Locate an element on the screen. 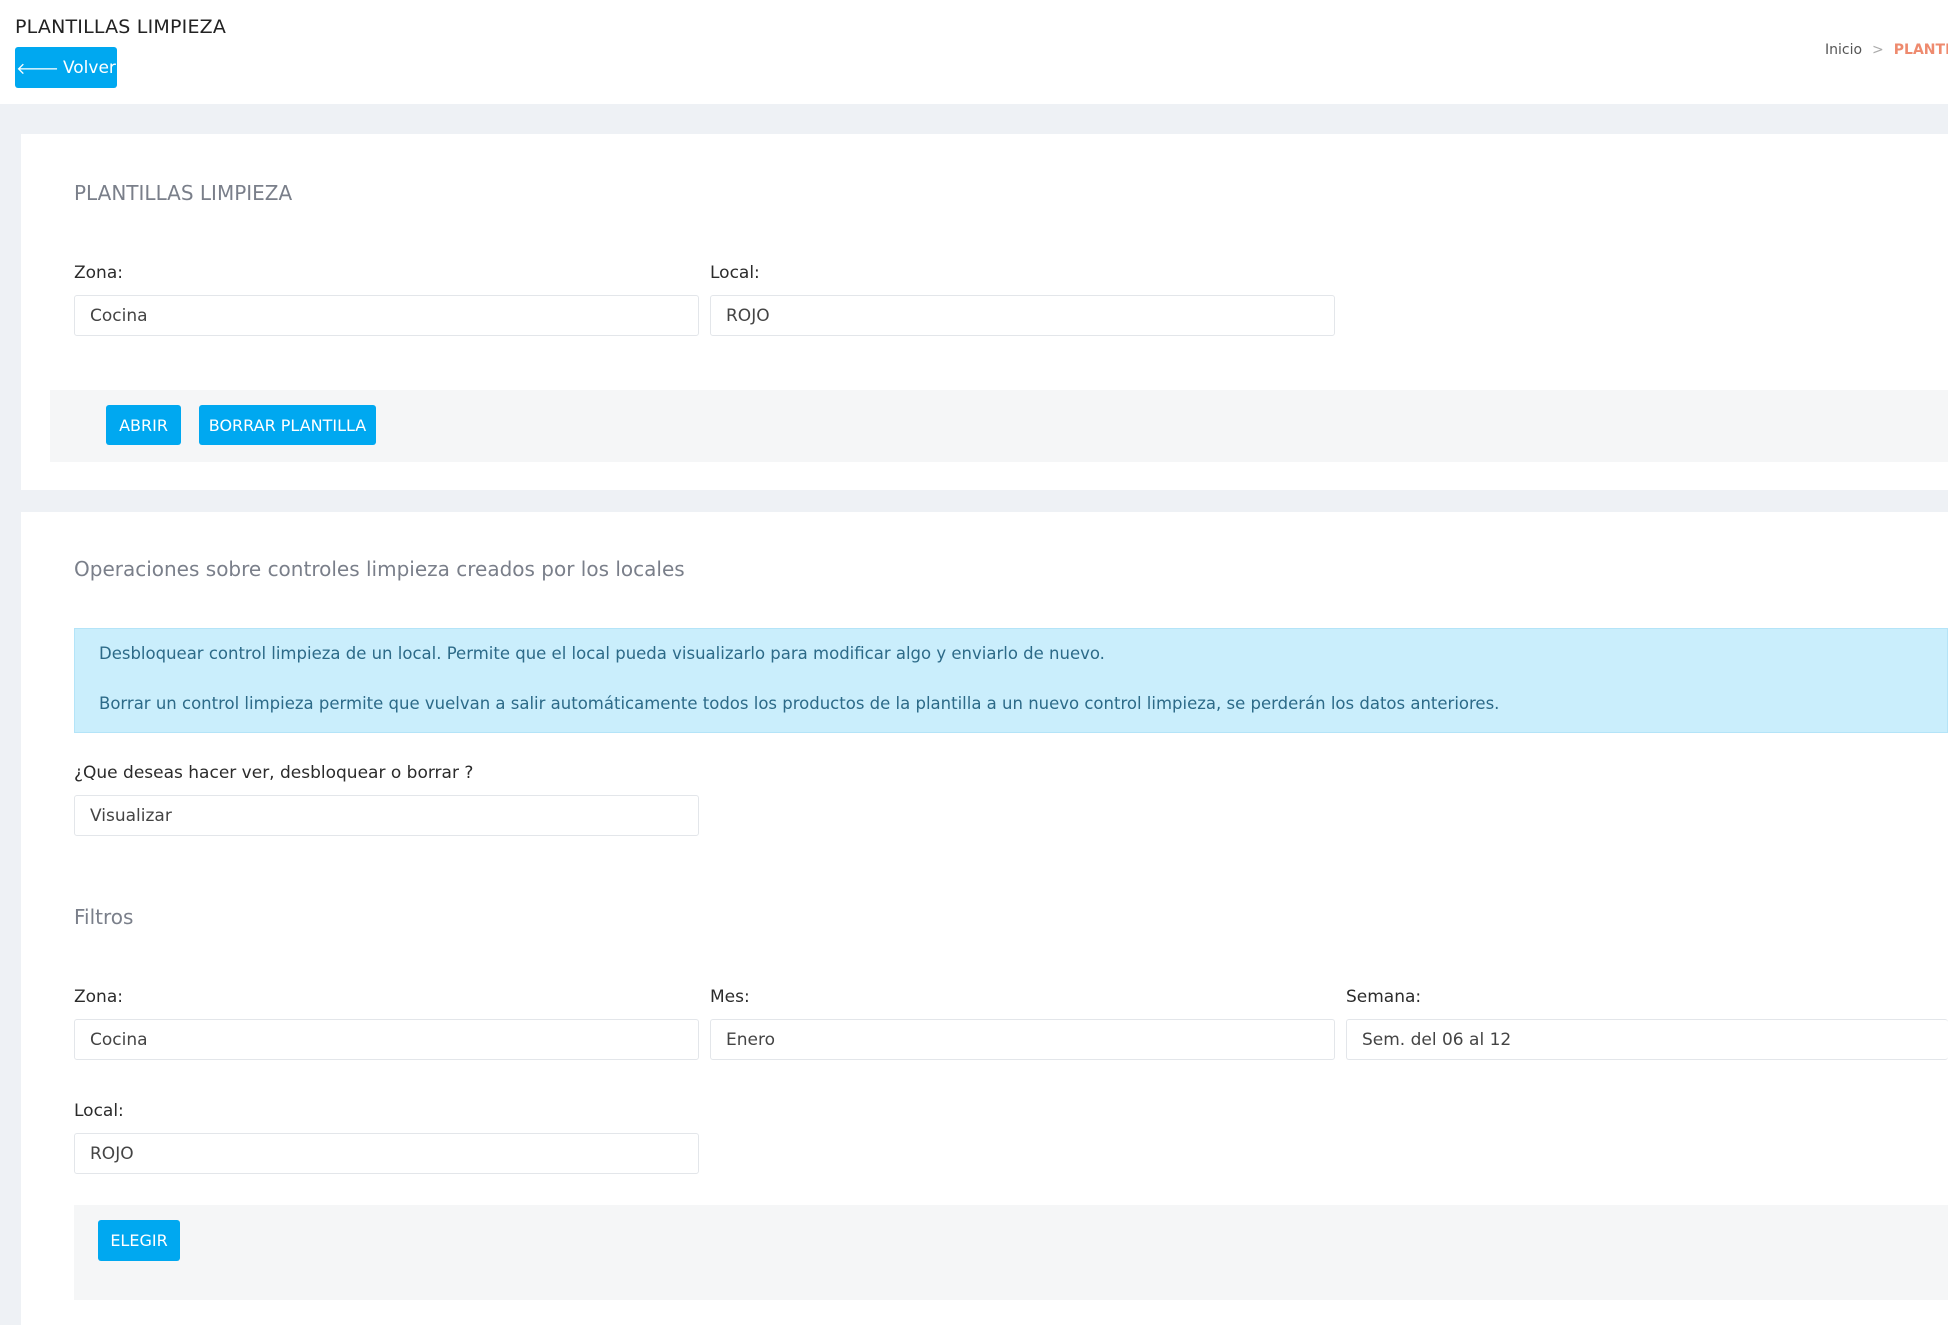  filter-local-select: ROJO is located at coordinates (386, 1153).